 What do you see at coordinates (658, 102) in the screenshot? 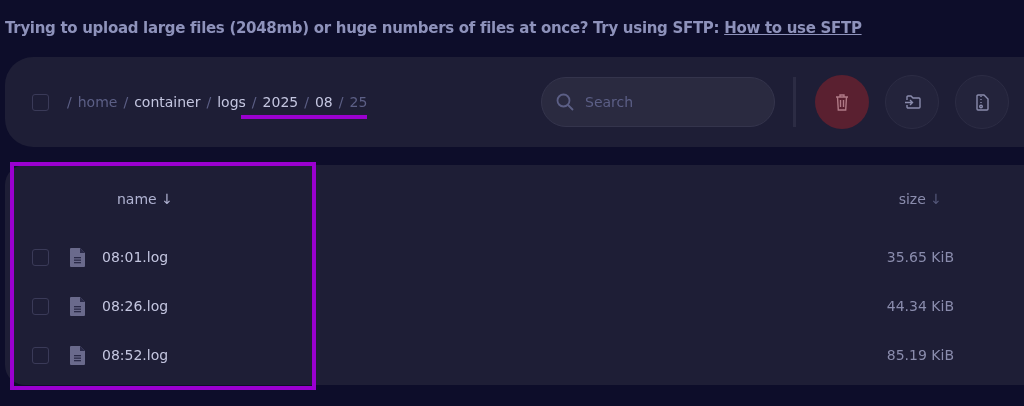
I see `search-field: Search` at bounding box center [658, 102].